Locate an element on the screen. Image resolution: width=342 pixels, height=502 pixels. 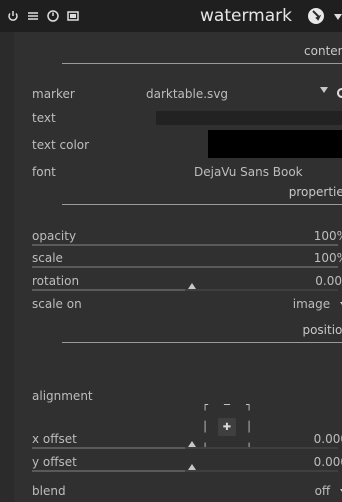
align-top-right-icon: ┐ is located at coordinates (249, 405).